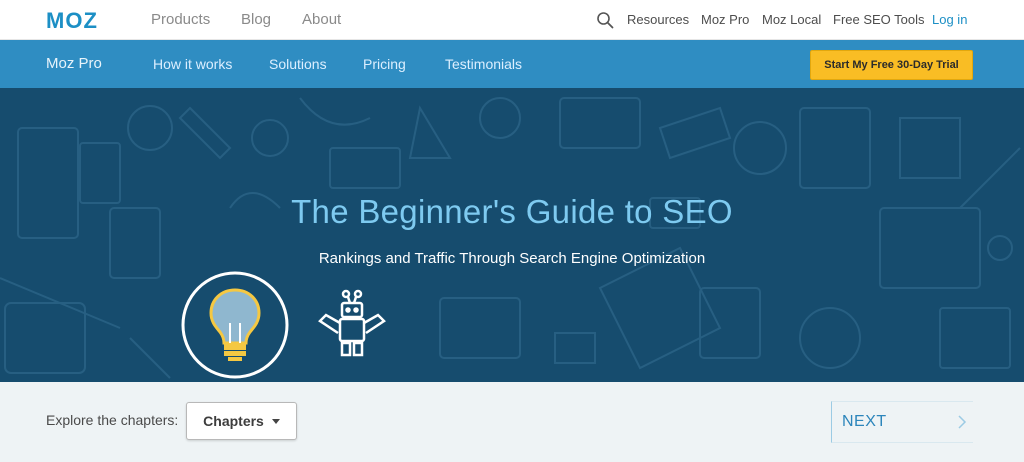 The image size is (1024, 462). I want to click on nav-link-products: Products, so click(180, 19).